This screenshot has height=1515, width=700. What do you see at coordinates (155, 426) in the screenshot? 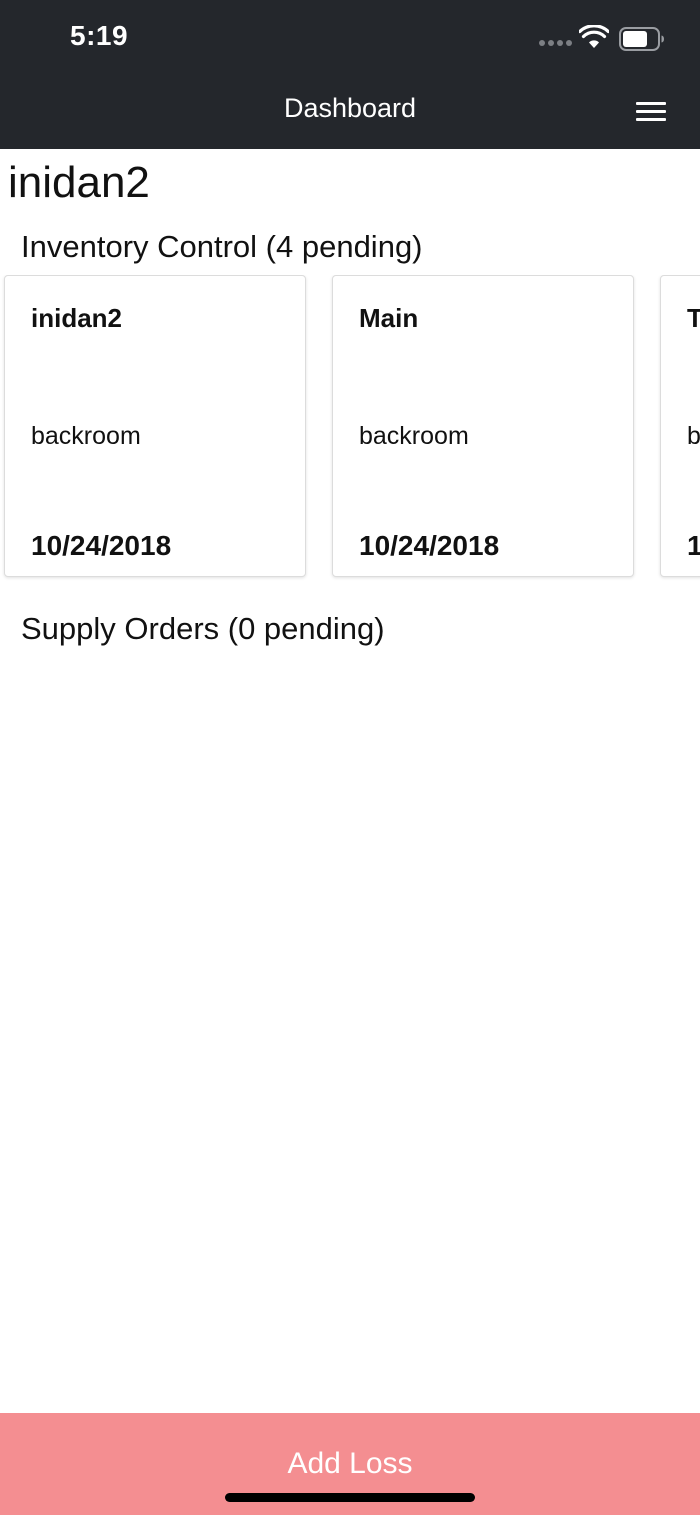
I see `inventory-card: inidan2 backroom 10/24/2018` at bounding box center [155, 426].